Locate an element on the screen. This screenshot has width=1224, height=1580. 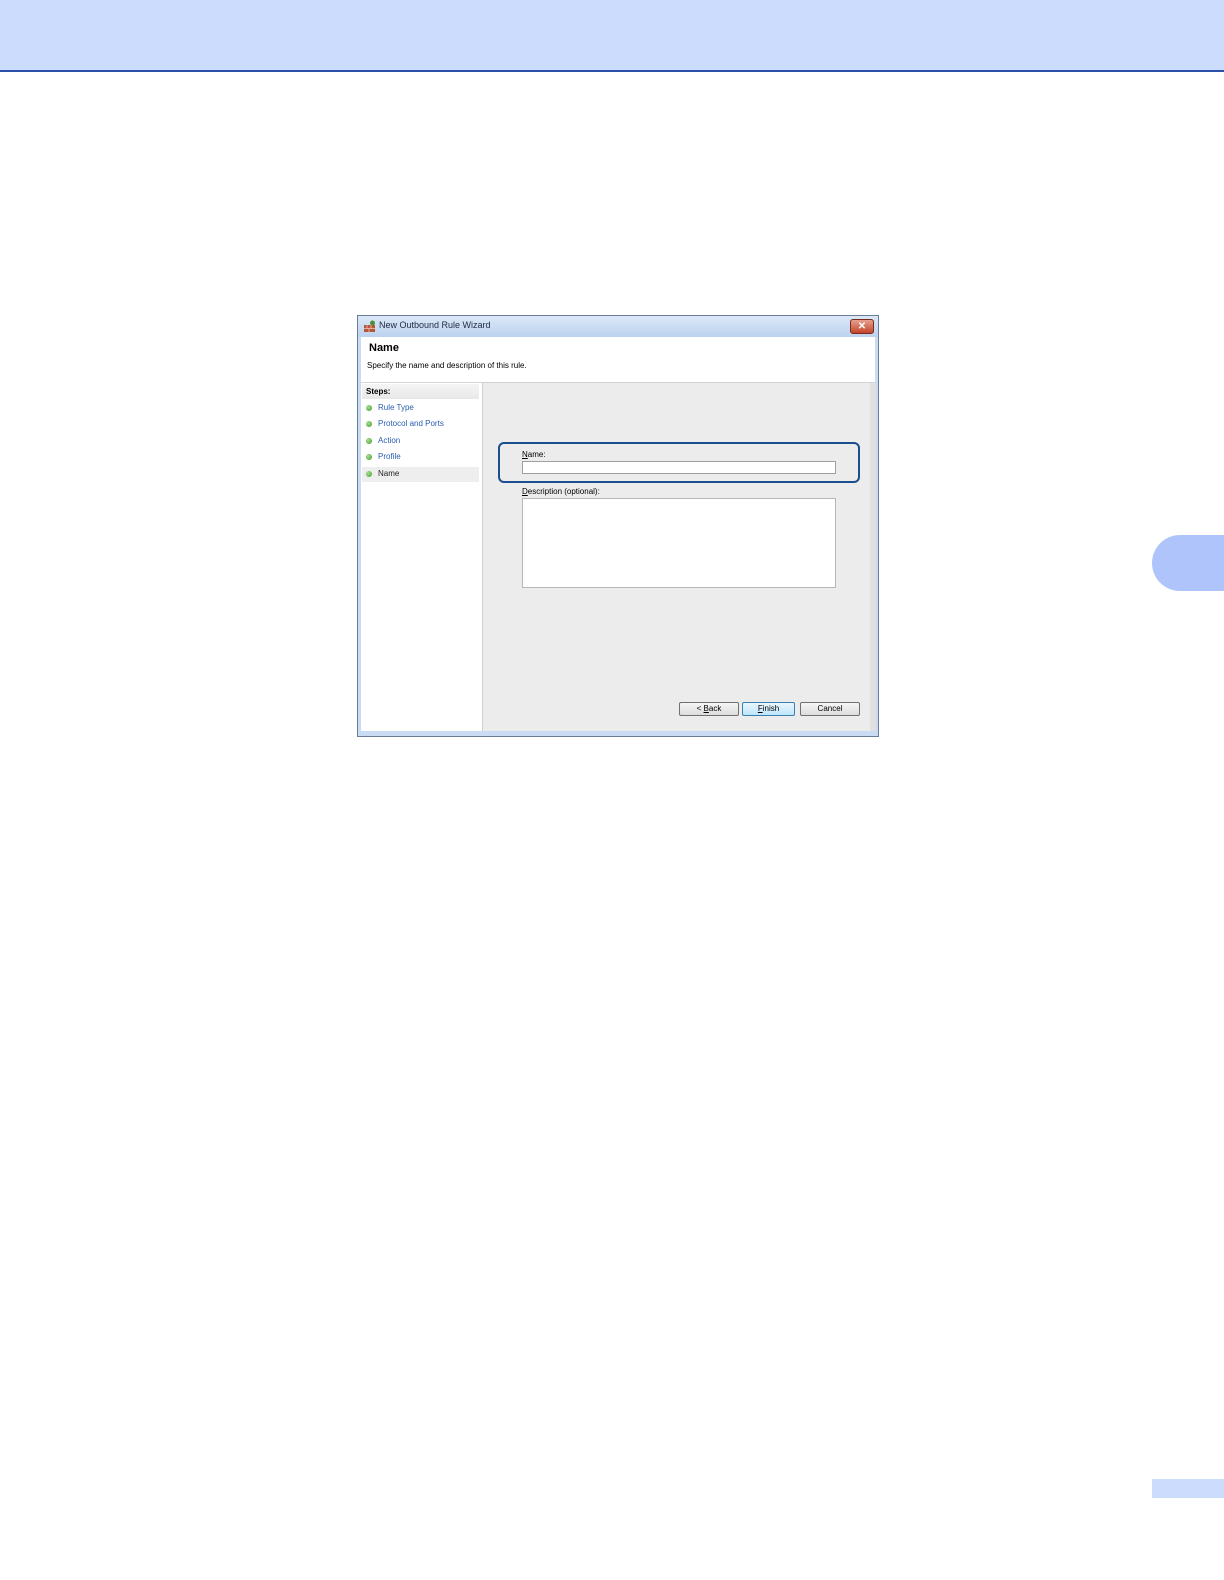
step-name-current: Name is located at coordinates (420, 474).